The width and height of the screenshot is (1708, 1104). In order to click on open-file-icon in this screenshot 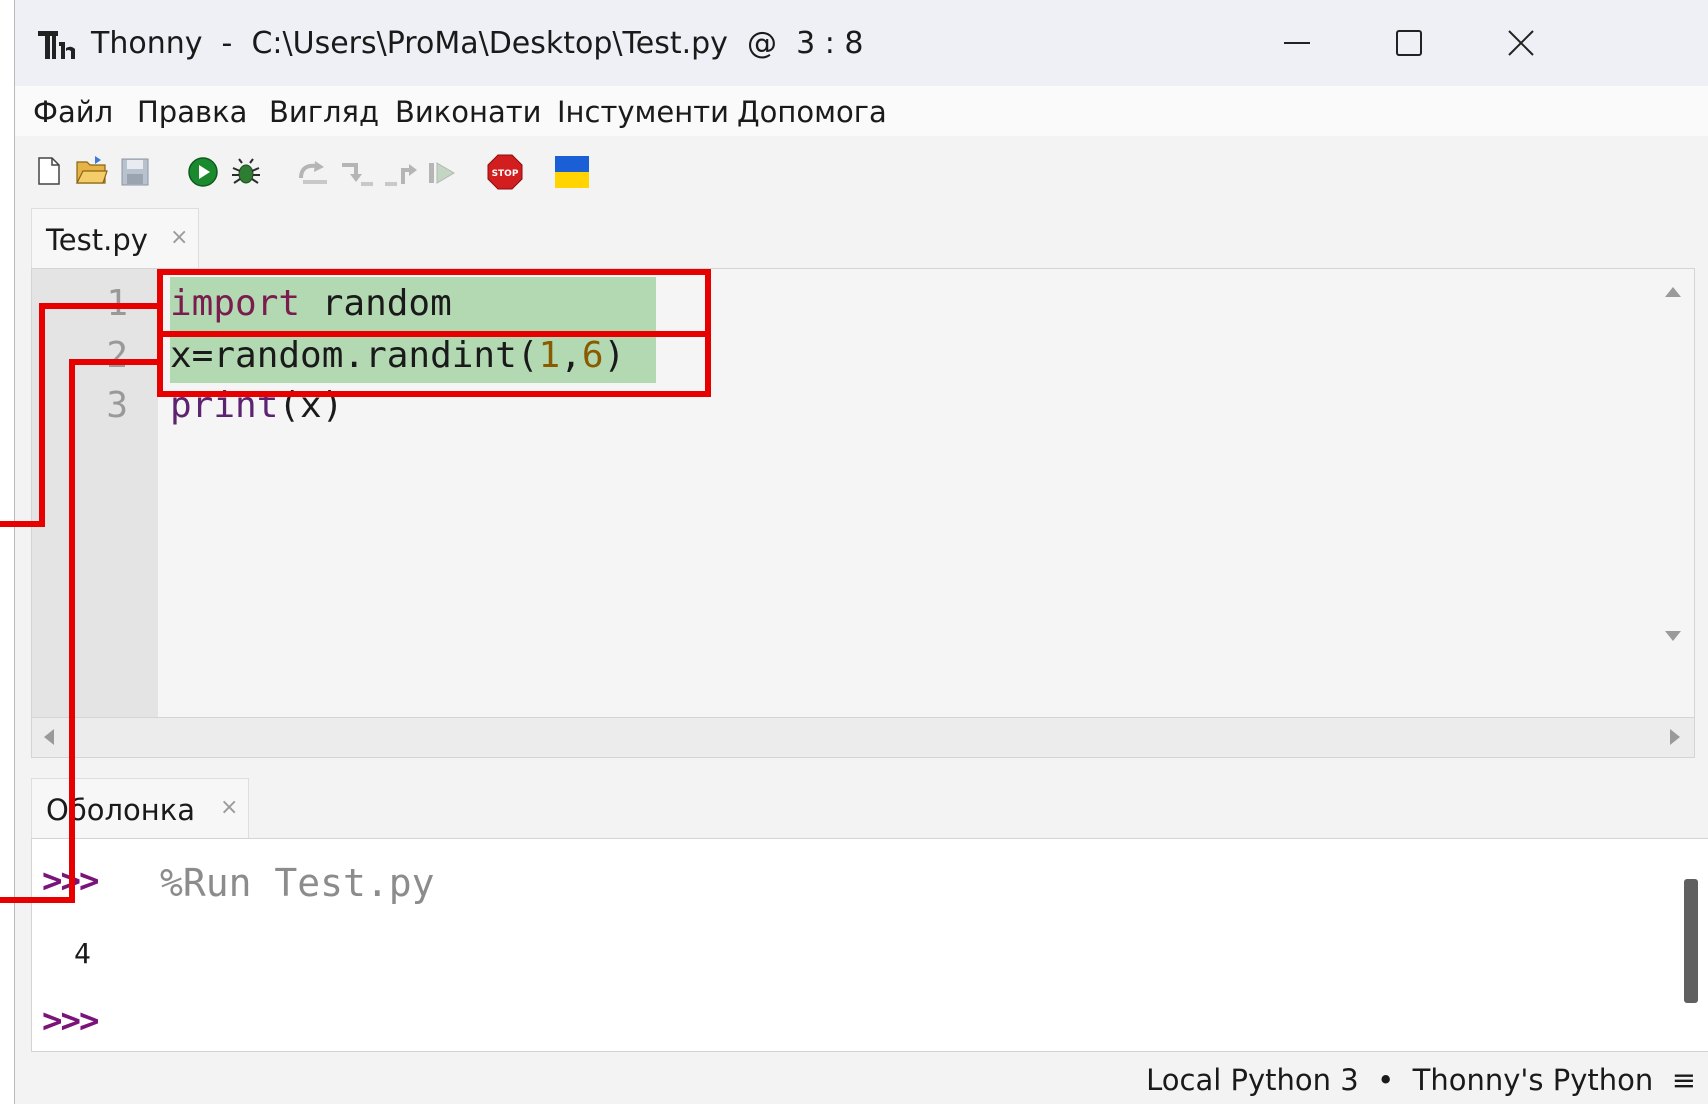, I will do `click(92, 170)`.